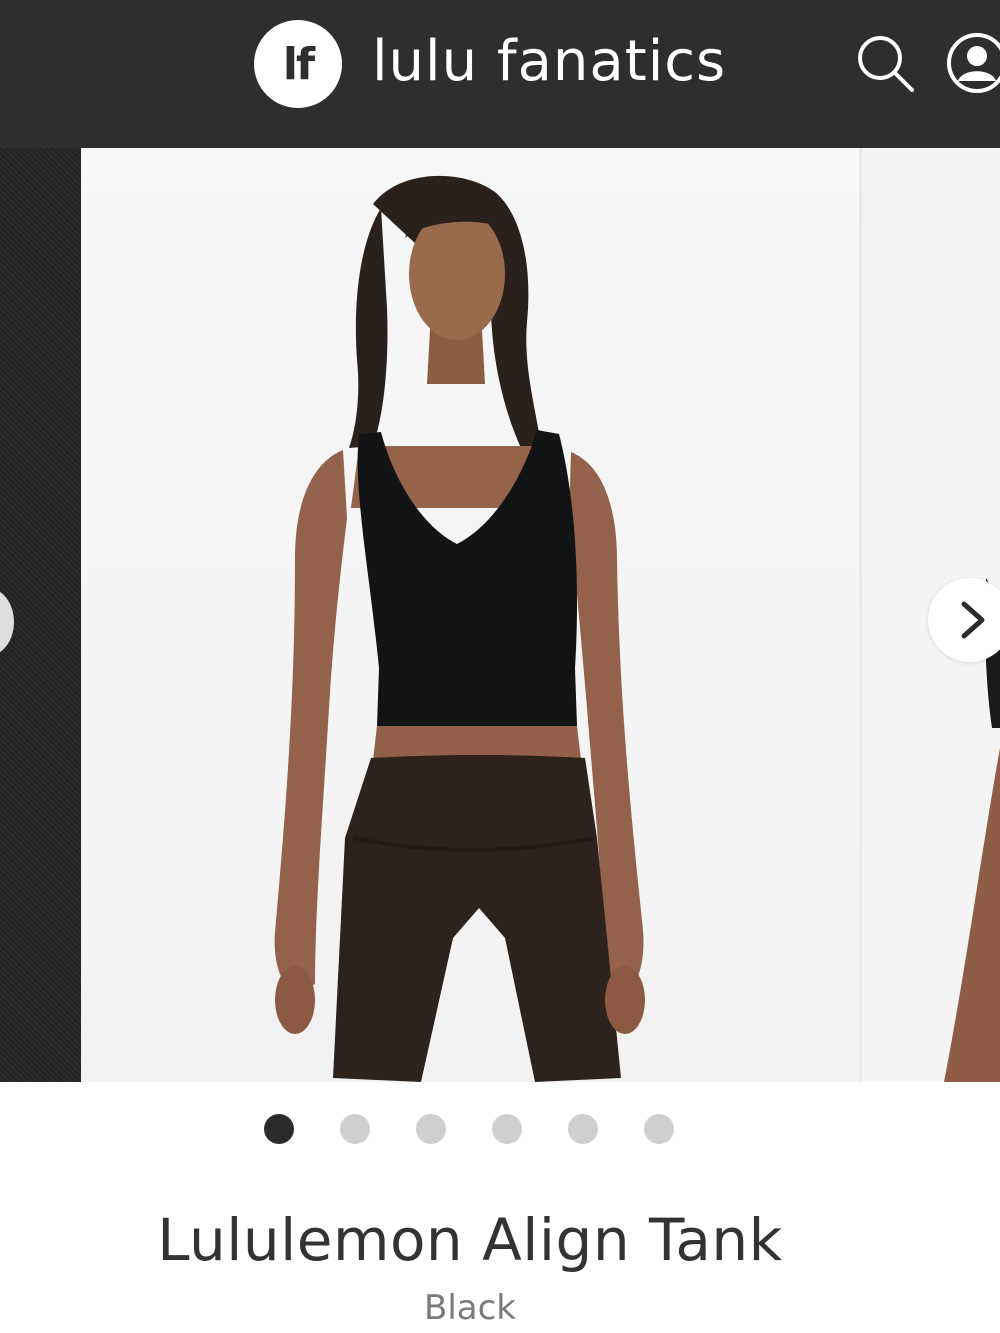  Describe the element at coordinates (470, 1240) in the screenshot. I see `product-title: Lululemon Align Tank` at that location.